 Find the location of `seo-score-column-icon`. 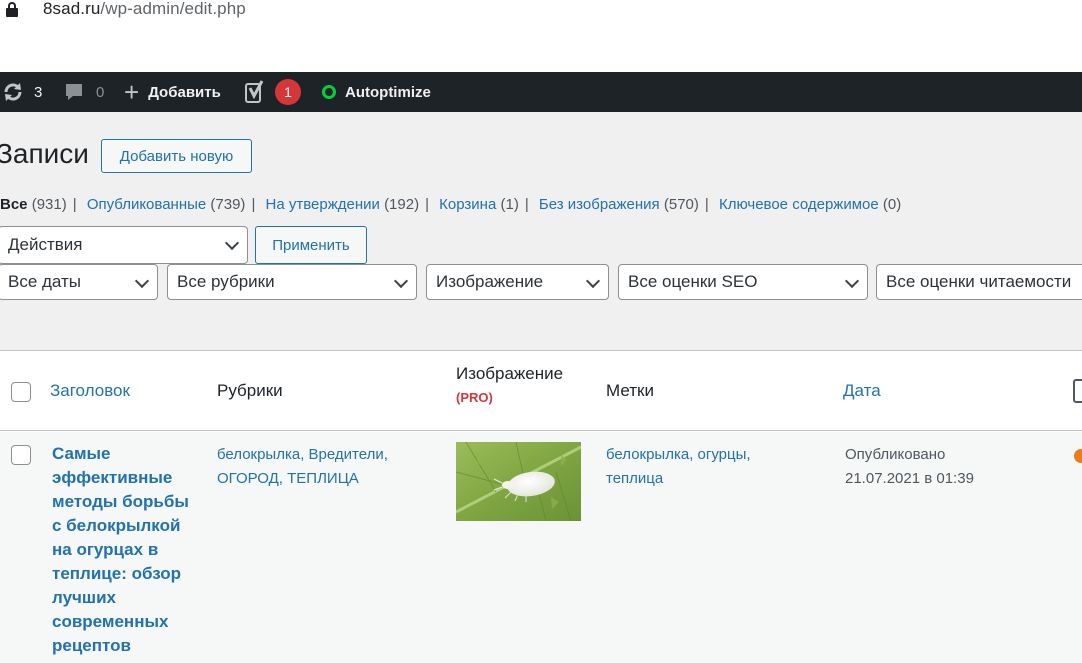

seo-score-column-icon is located at coordinates (1077, 391).